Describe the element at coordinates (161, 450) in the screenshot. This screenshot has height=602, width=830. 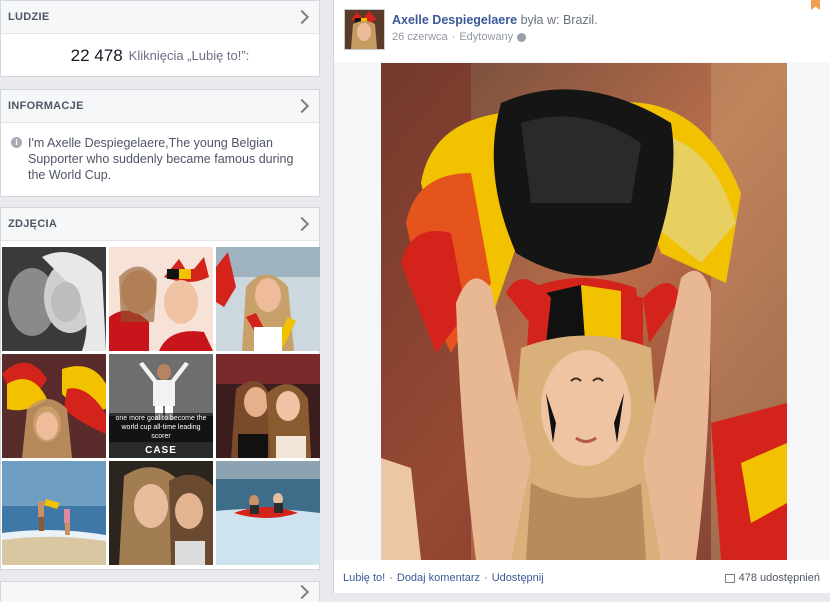
I see `meme-tag: CASE` at that location.